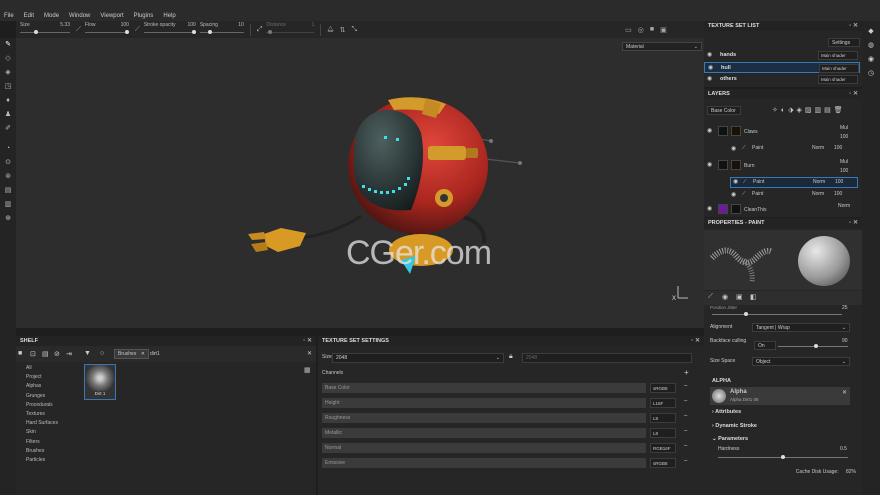 The height and width of the screenshot is (495, 880). Describe the element at coordinates (8, 219) in the screenshot. I see `globe-icon: ⊕` at that location.